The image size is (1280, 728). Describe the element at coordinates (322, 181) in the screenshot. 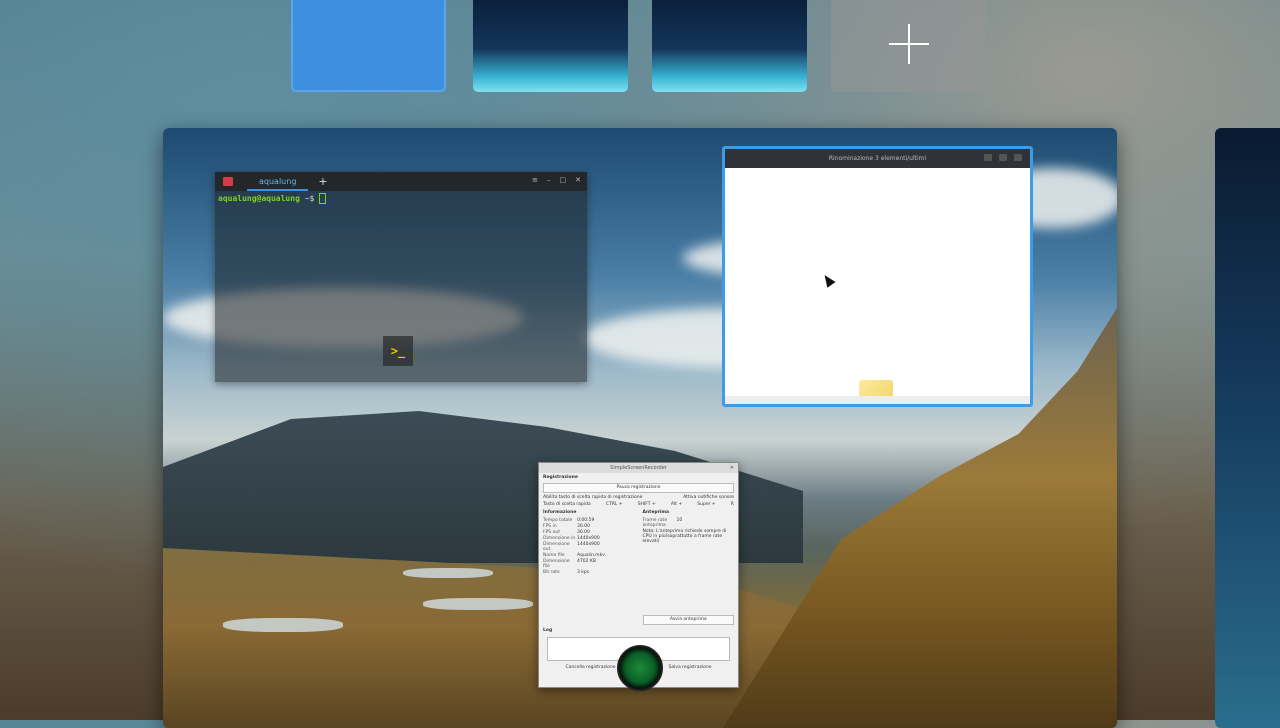

I see `new-tab-button: +` at that location.